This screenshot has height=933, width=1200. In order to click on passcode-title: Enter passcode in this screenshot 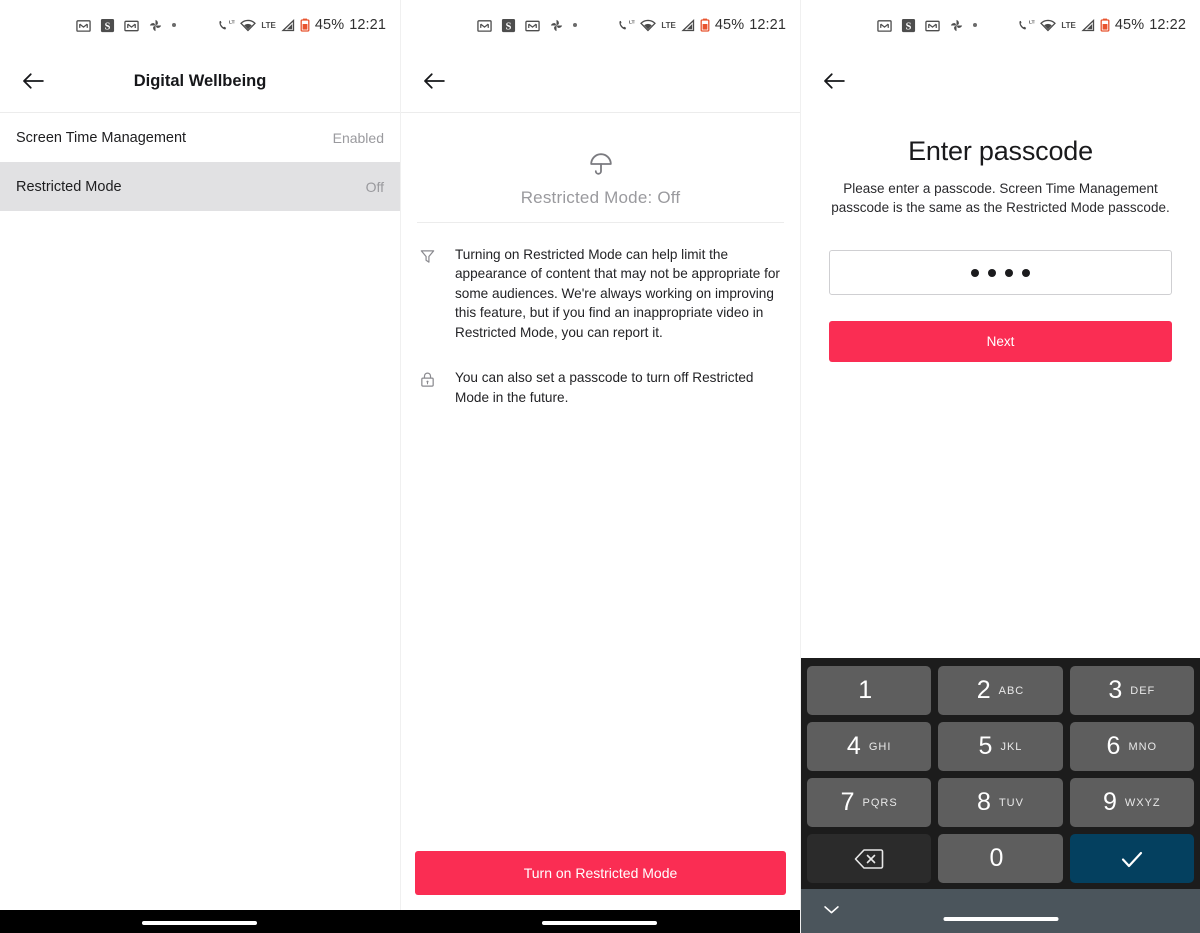, I will do `click(1000, 151)`.